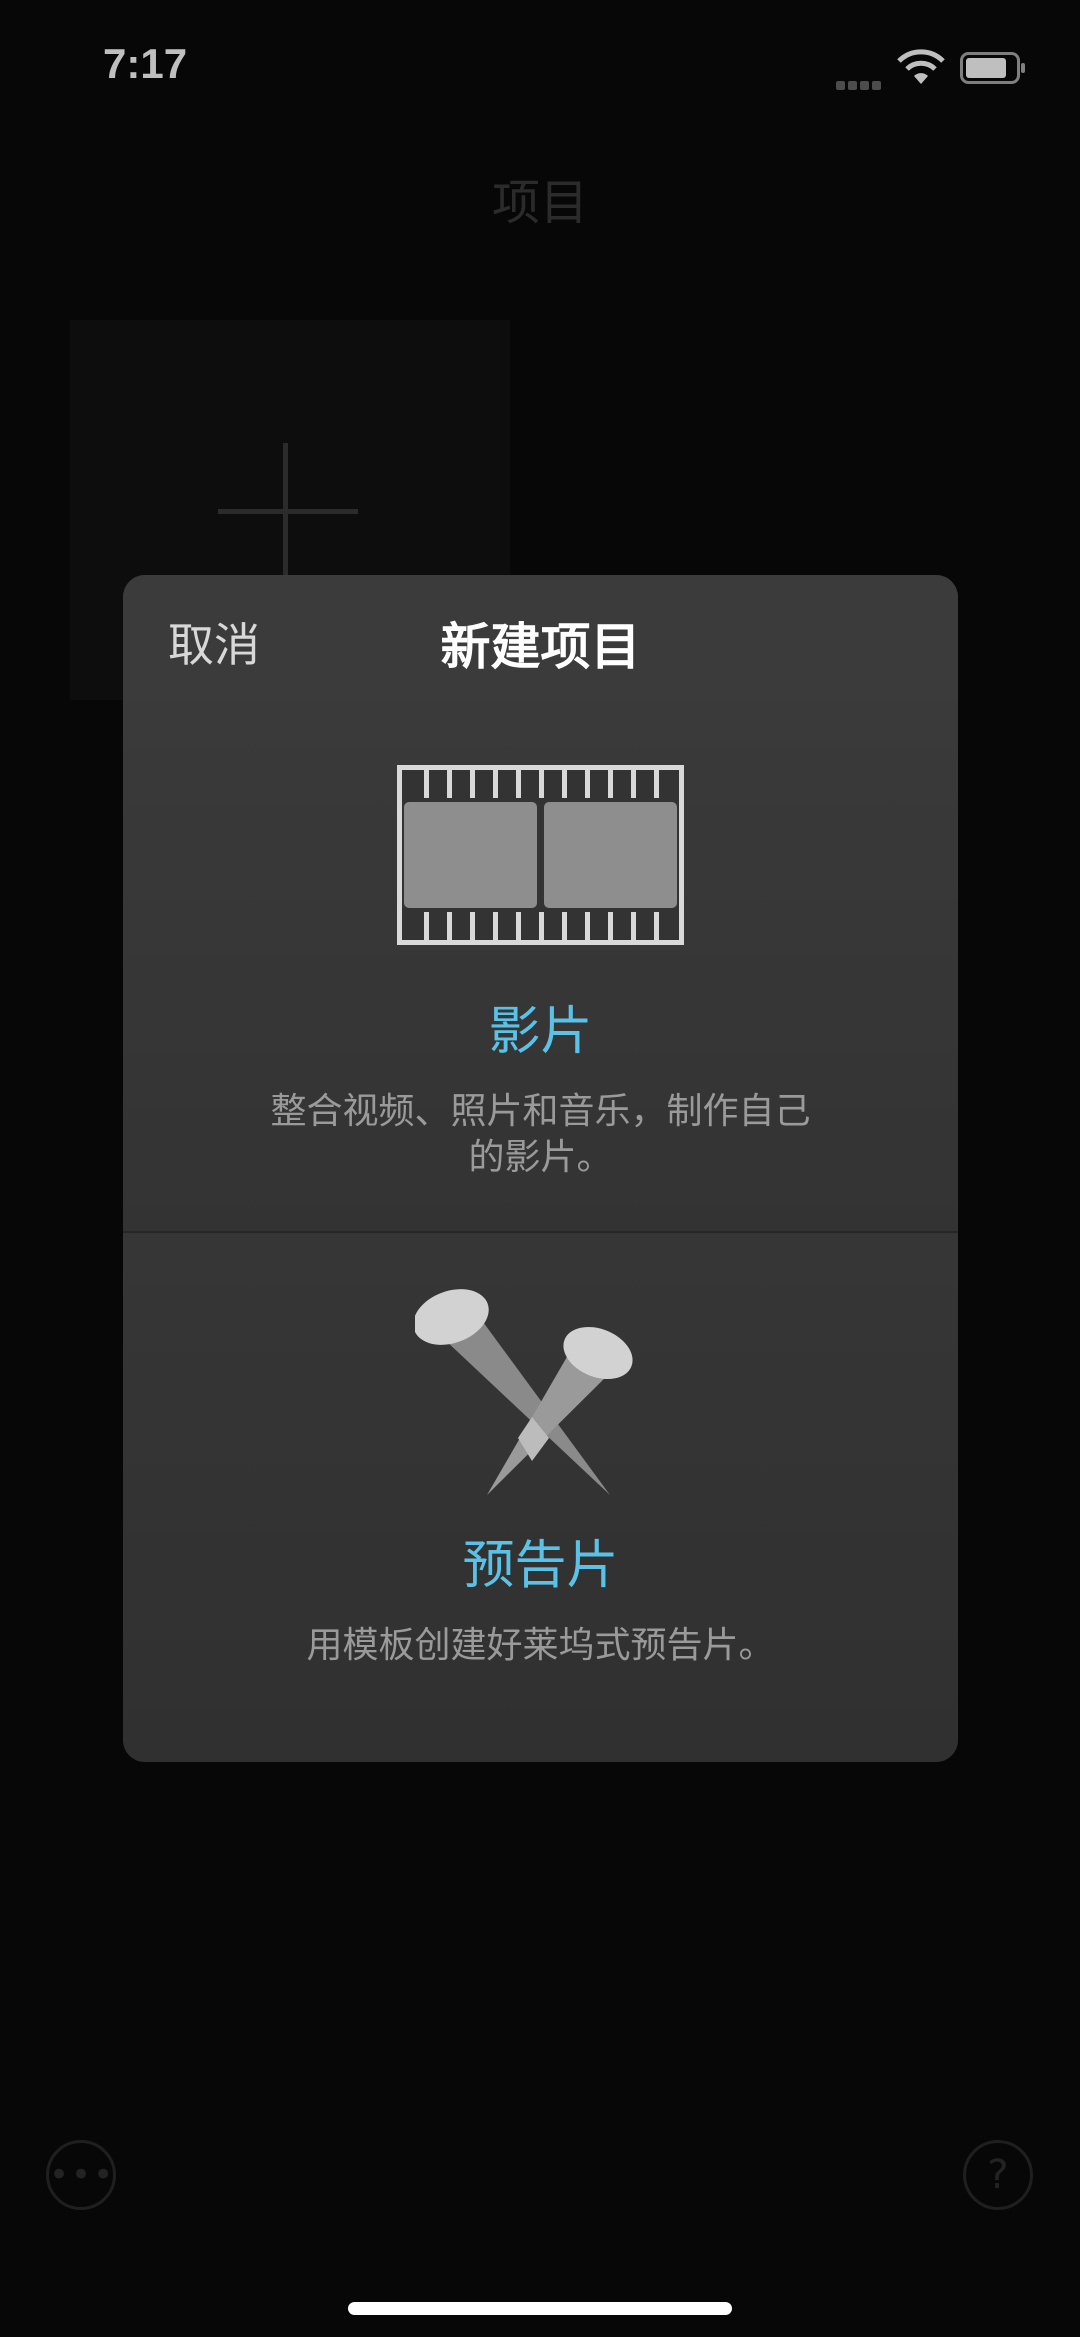  What do you see at coordinates (524, 1392) in the screenshot?
I see `spotlight-icon` at bounding box center [524, 1392].